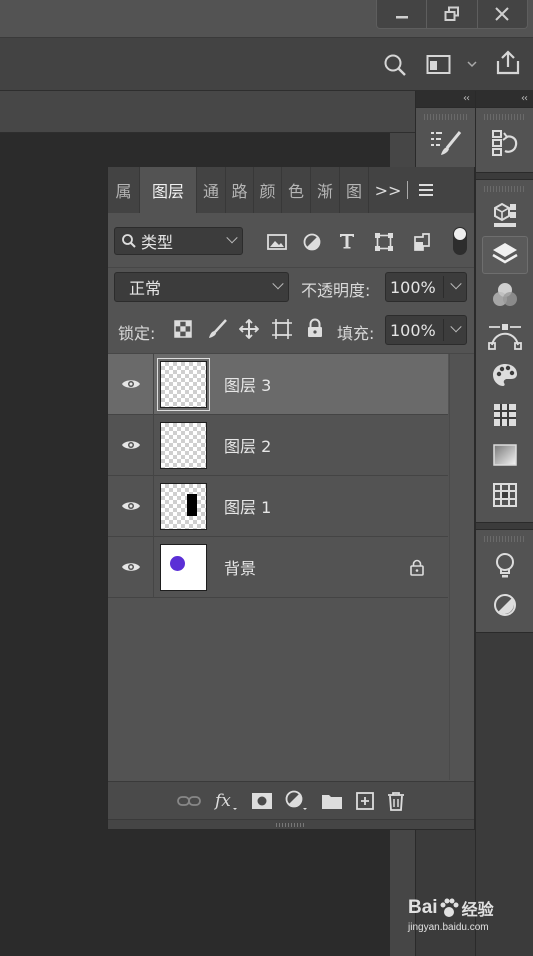  What do you see at coordinates (240, 567) in the screenshot?
I see `layer-name: 背景` at bounding box center [240, 567].